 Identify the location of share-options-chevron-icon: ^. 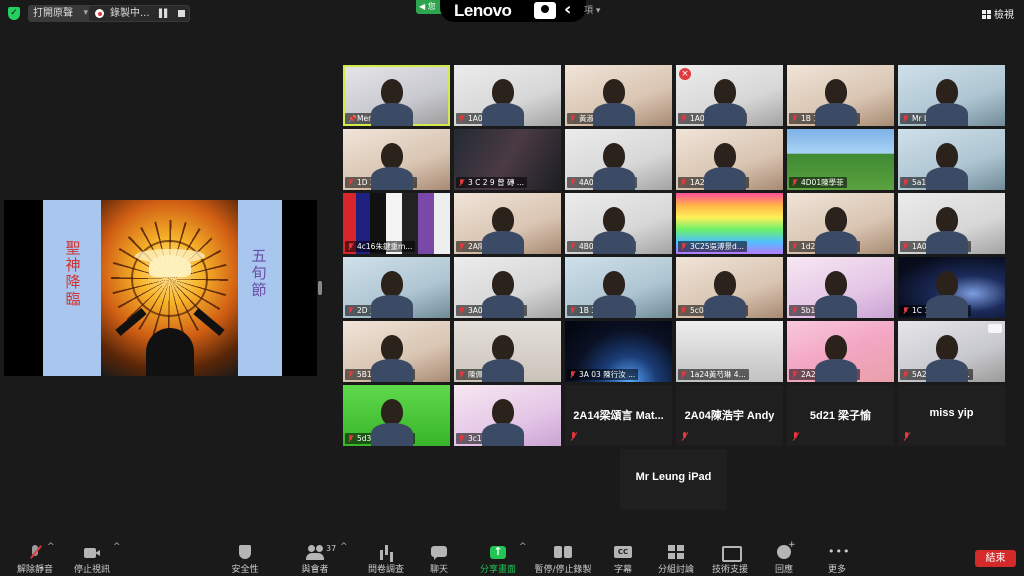
(523, 547).